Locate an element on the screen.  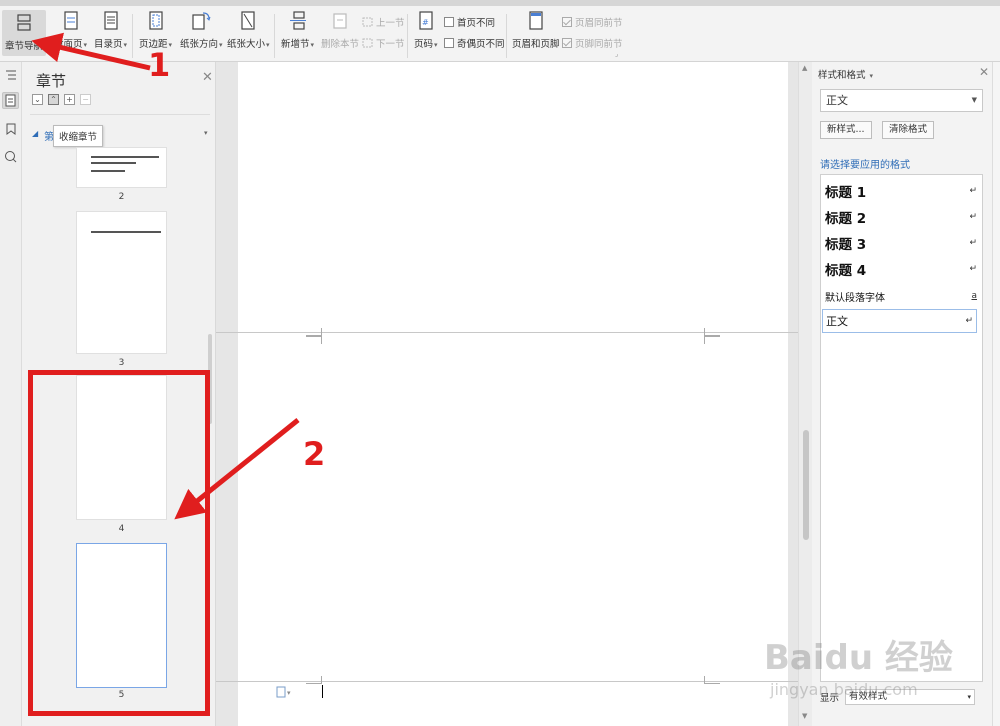
list-item: 标题 1 ↵ is located at coordinates (901, 191).